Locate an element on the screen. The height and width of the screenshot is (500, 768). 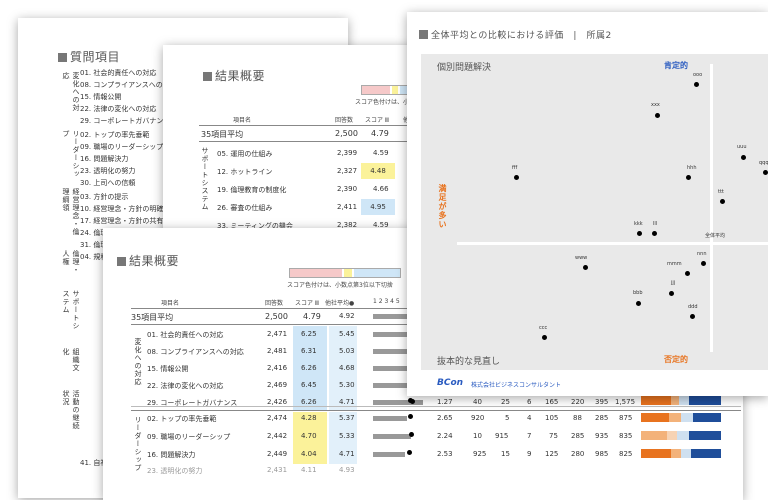
extra-cell: 825 is located at coordinates (626, 454).